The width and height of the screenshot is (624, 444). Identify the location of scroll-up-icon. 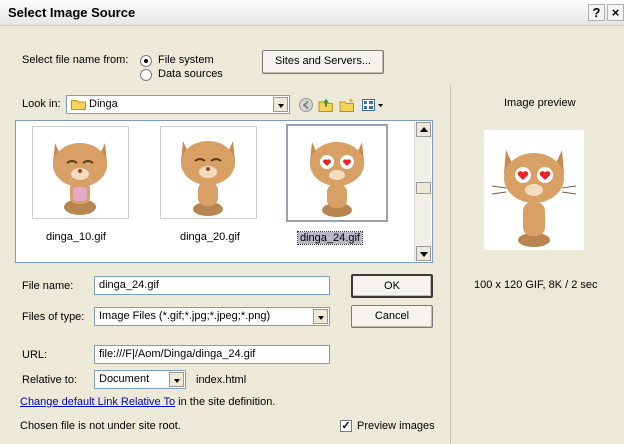
(423, 129).